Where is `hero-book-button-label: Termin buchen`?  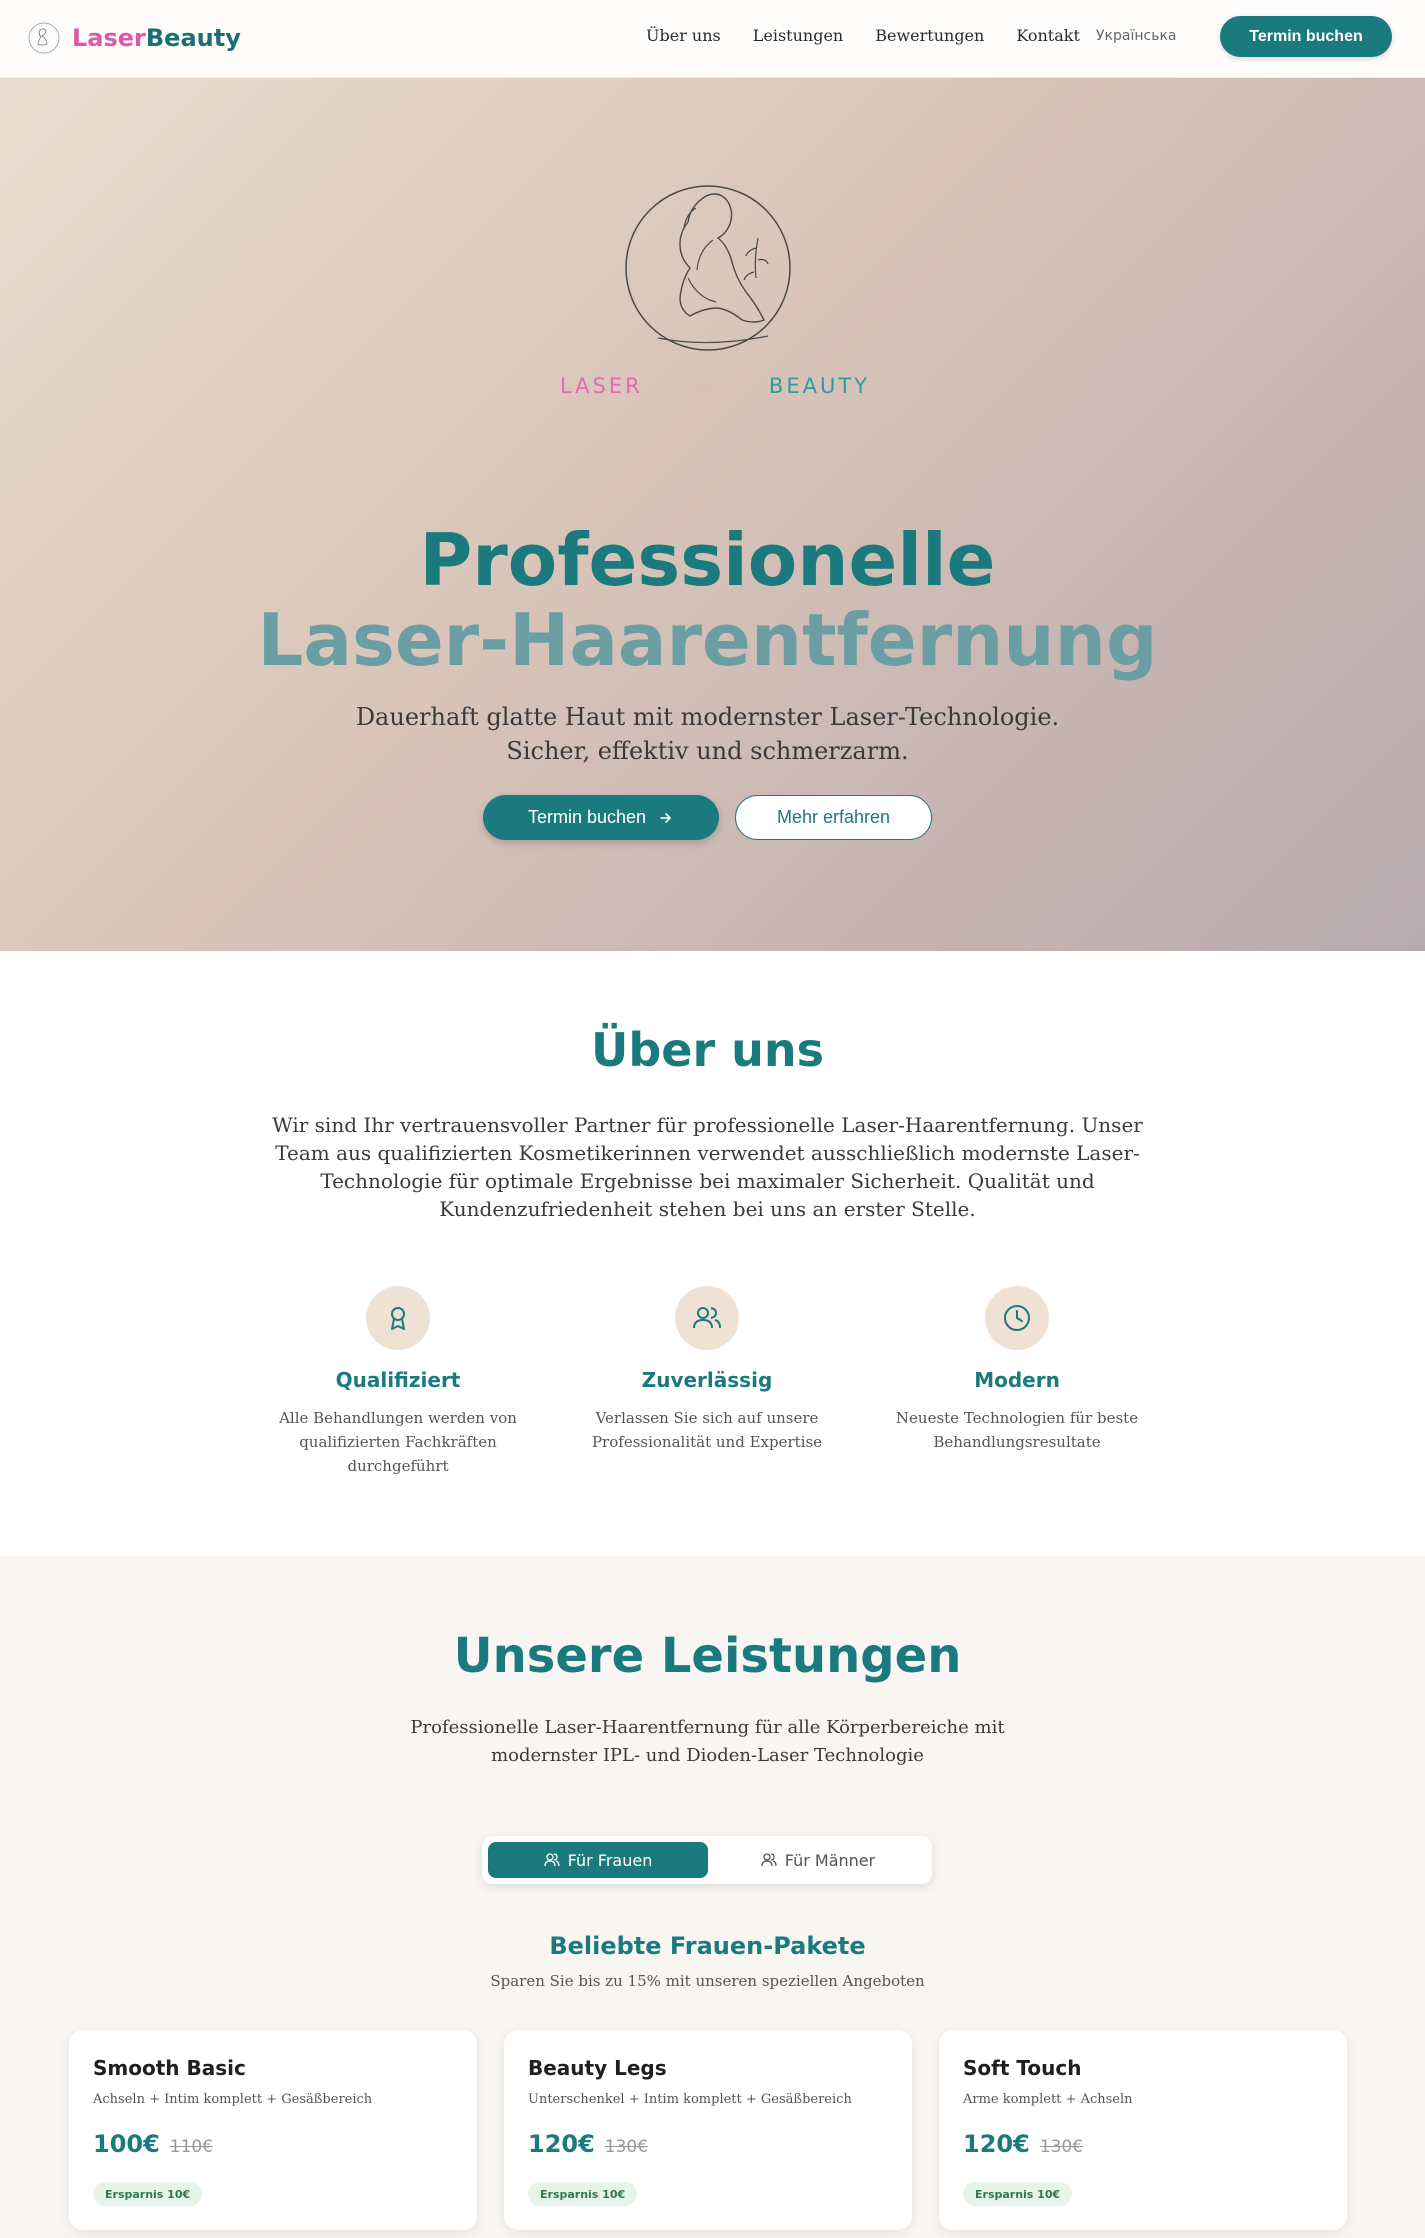 hero-book-button-label: Termin buchen is located at coordinates (587, 817).